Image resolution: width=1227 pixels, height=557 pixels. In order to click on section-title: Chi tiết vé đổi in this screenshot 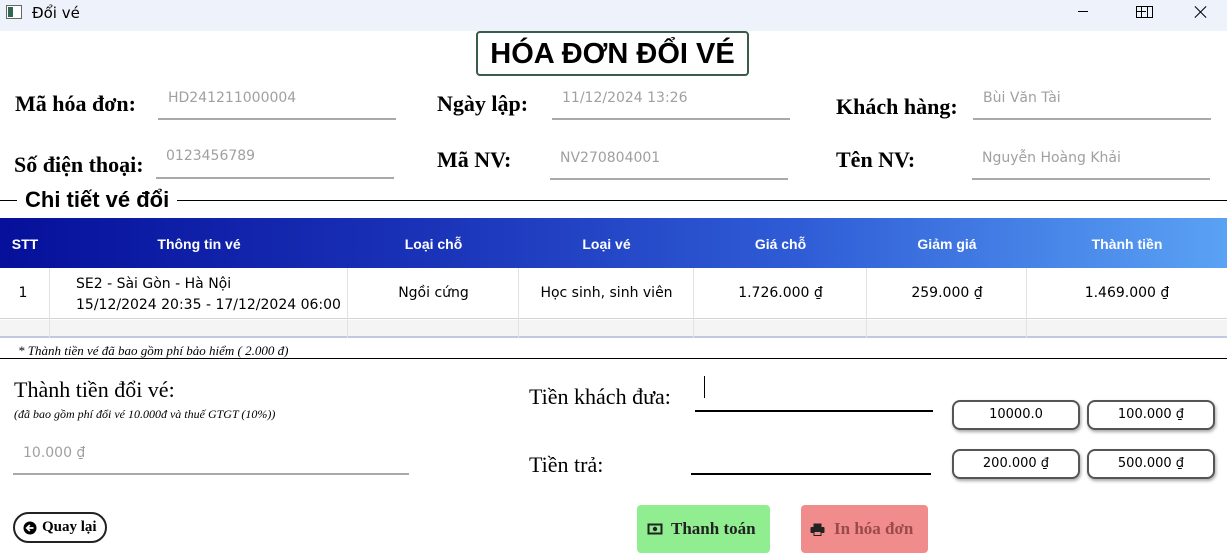, I will do `click(97, 200)`.